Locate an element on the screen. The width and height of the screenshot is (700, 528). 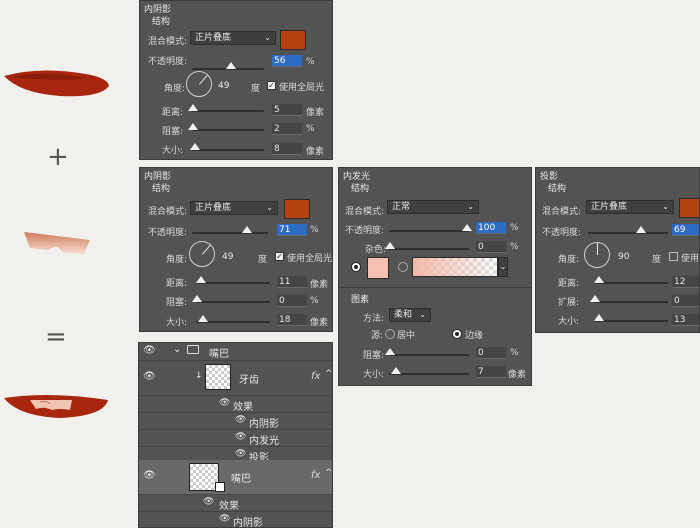
noise-slider-thumb is located at coordinates (390, 245).